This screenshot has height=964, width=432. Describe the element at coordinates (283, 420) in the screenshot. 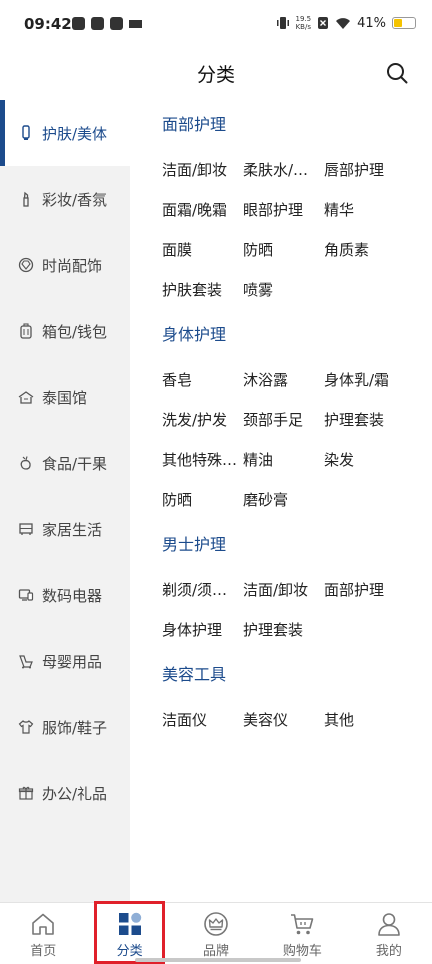

I see `subcategory-item: 颈部手足` at that location.